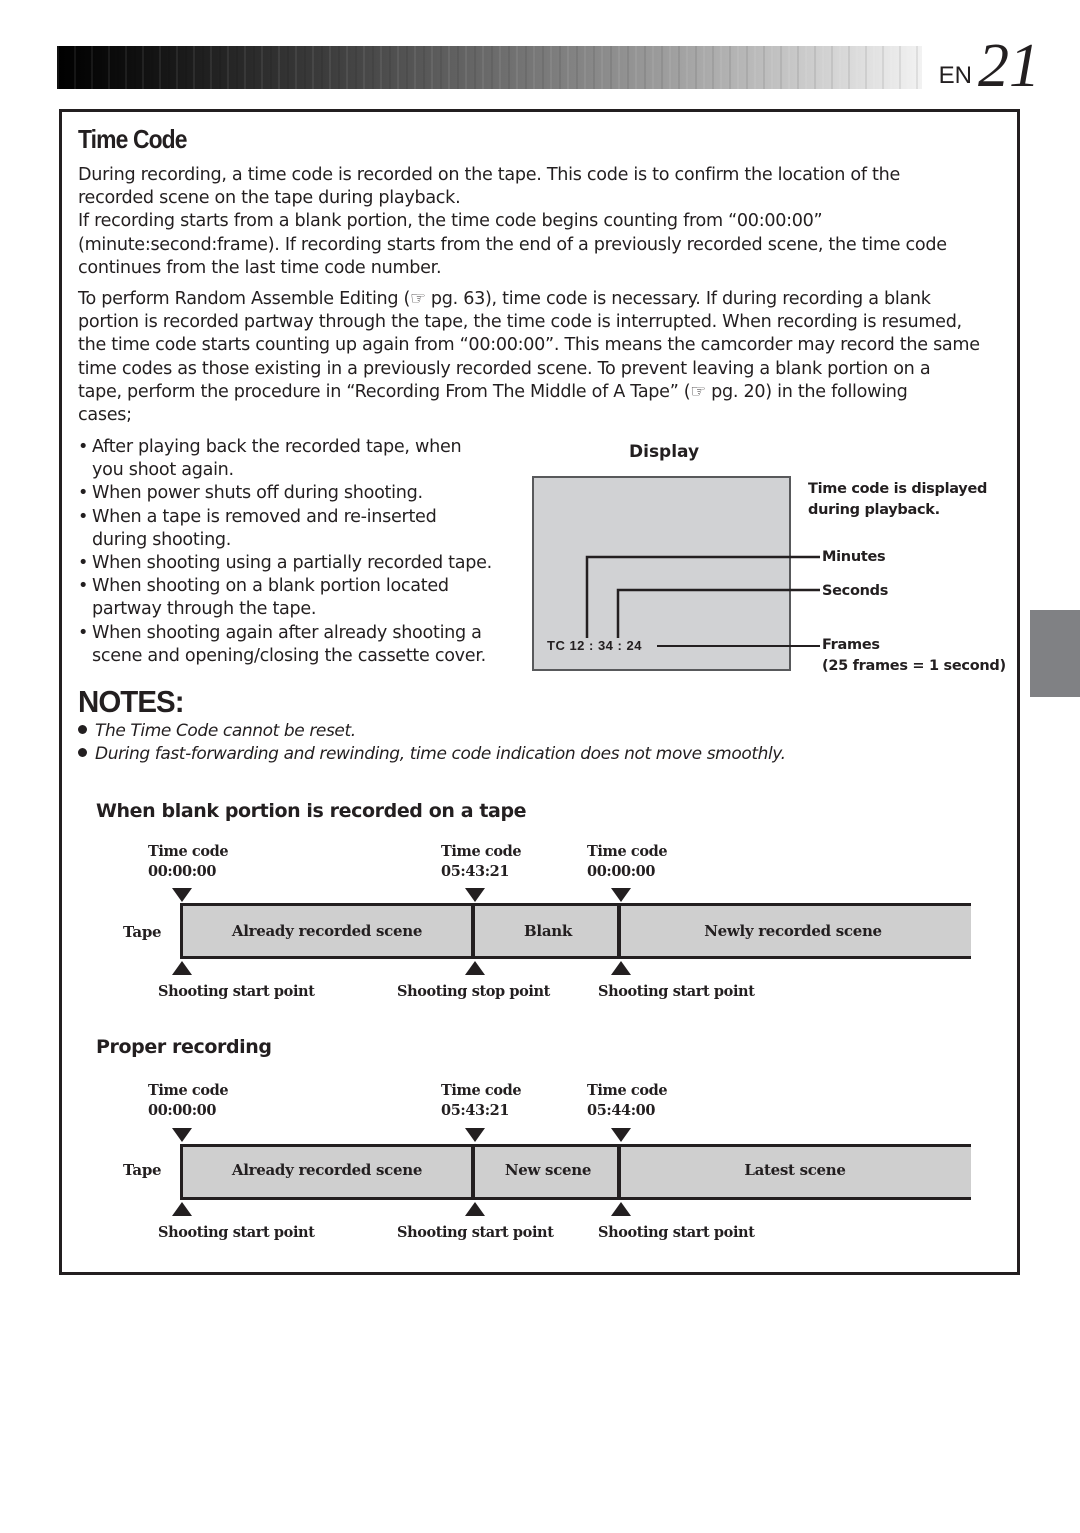 This screenshot has height=1533, width=1080. What do you see at coordinates (914, 666) in the screenshot?
I see `frames-note: (25 frames = 1 second)` at bounding box center [914, 666].